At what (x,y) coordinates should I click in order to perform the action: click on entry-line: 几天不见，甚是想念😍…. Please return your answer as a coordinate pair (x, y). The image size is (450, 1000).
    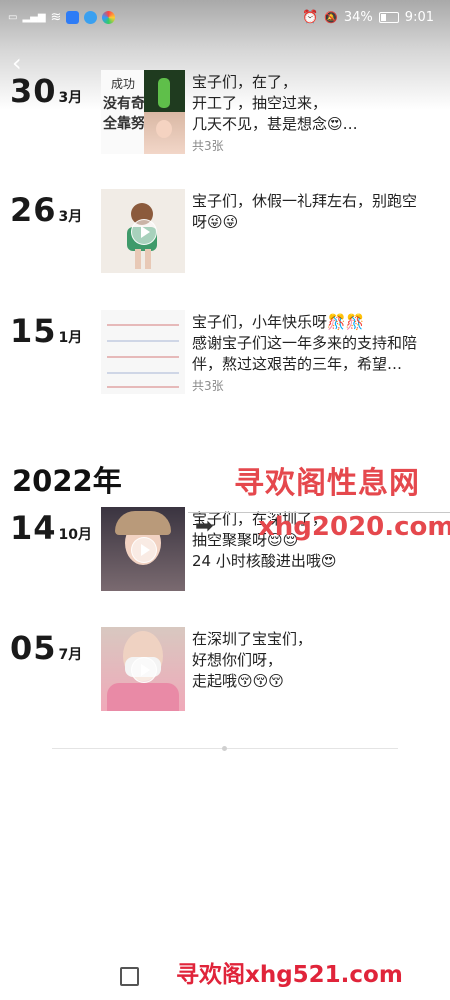
    Looking at the image, I should click on (275, 124).